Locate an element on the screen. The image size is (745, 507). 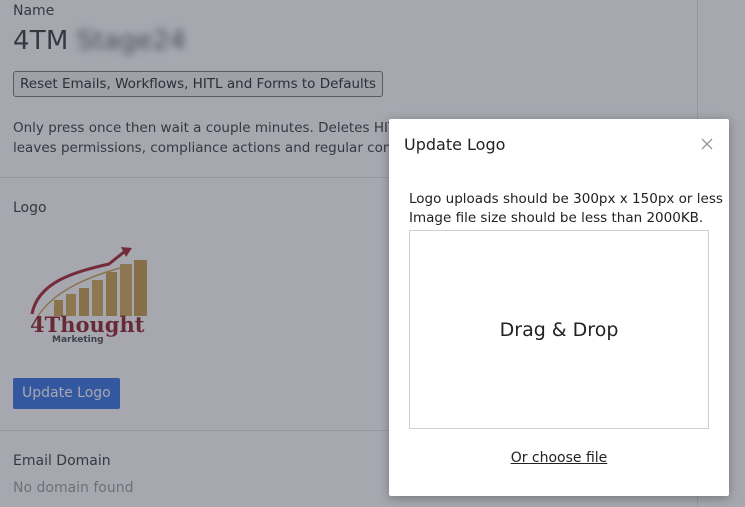
modal-title: Update Logo is located at coordinates (455, 144).